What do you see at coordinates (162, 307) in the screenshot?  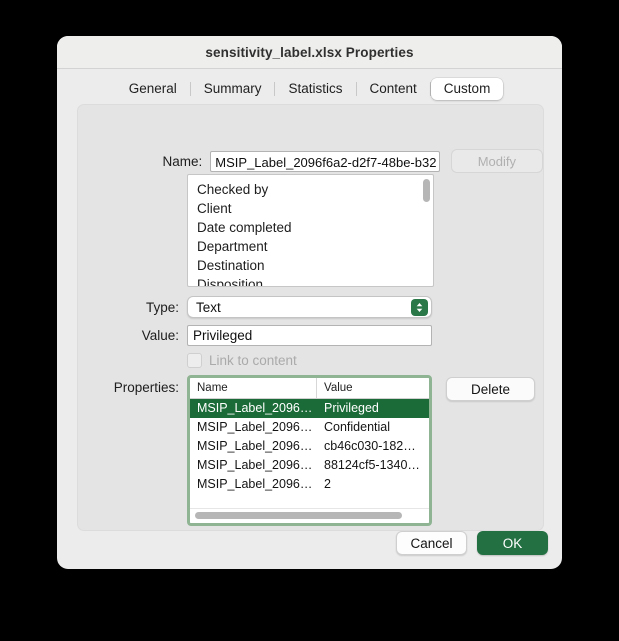 I see `type-label: Type:` at bounding box center [162, 307].